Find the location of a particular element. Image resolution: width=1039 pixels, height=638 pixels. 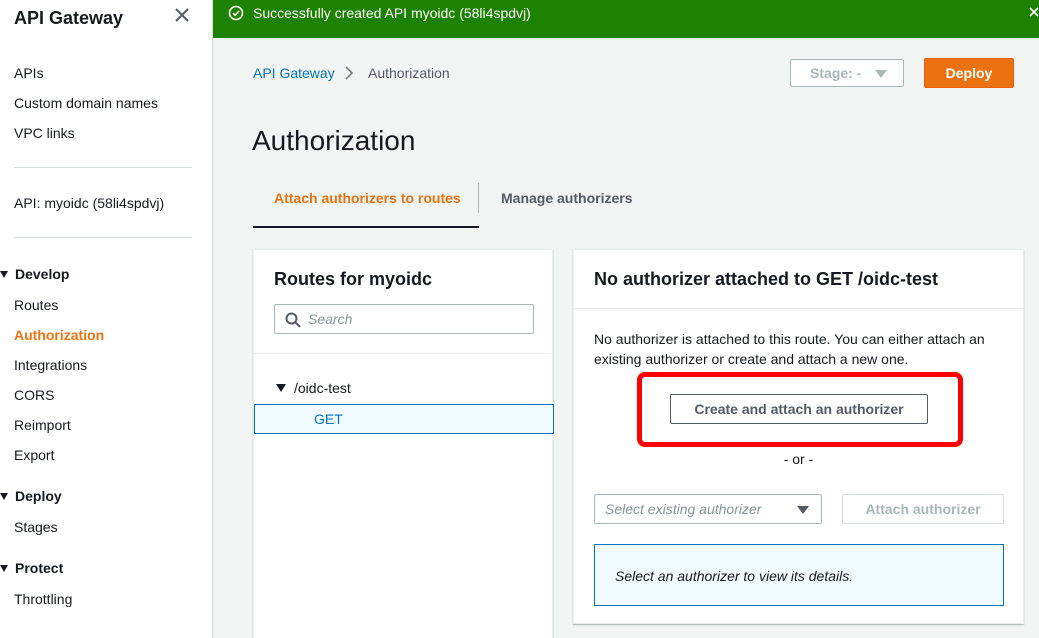

routes-panel-title: Routes for myoidc is located at coordinates (353, 279).